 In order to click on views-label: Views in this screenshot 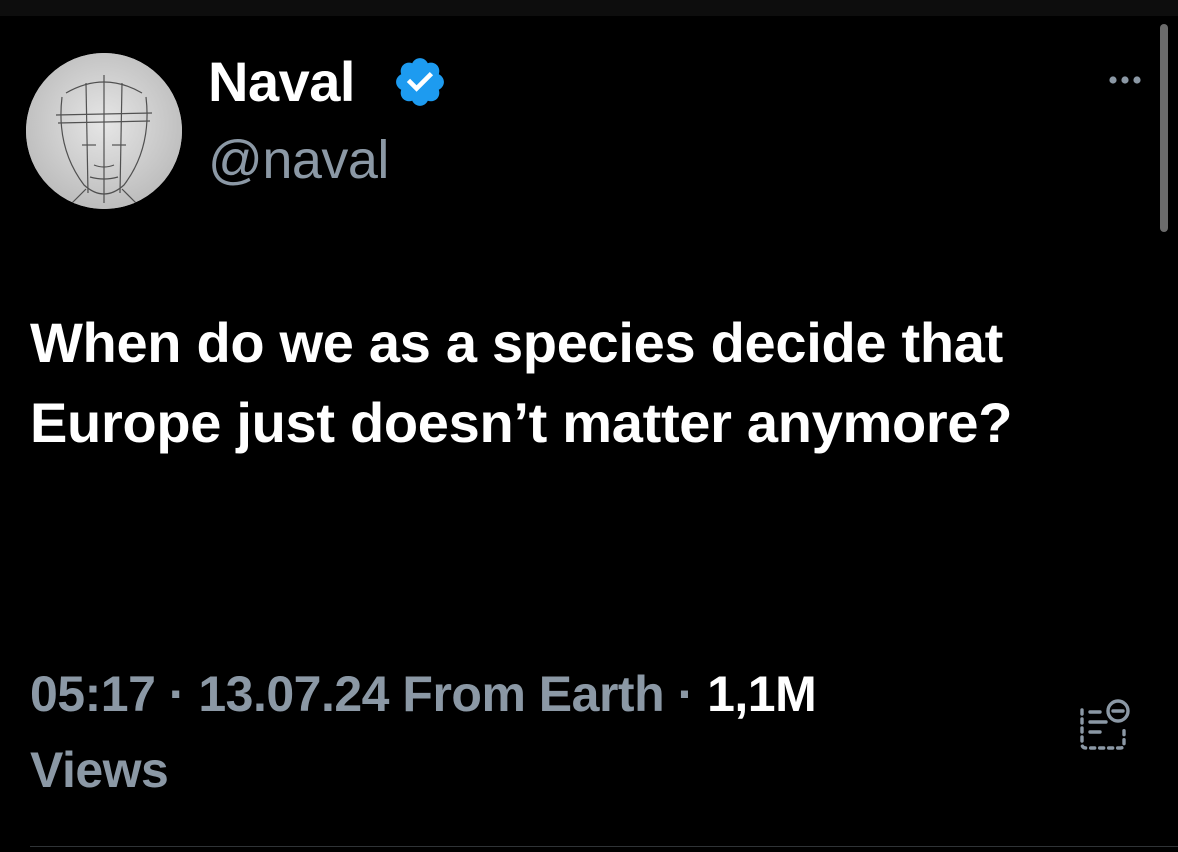, I will do `click(99, 770)`.